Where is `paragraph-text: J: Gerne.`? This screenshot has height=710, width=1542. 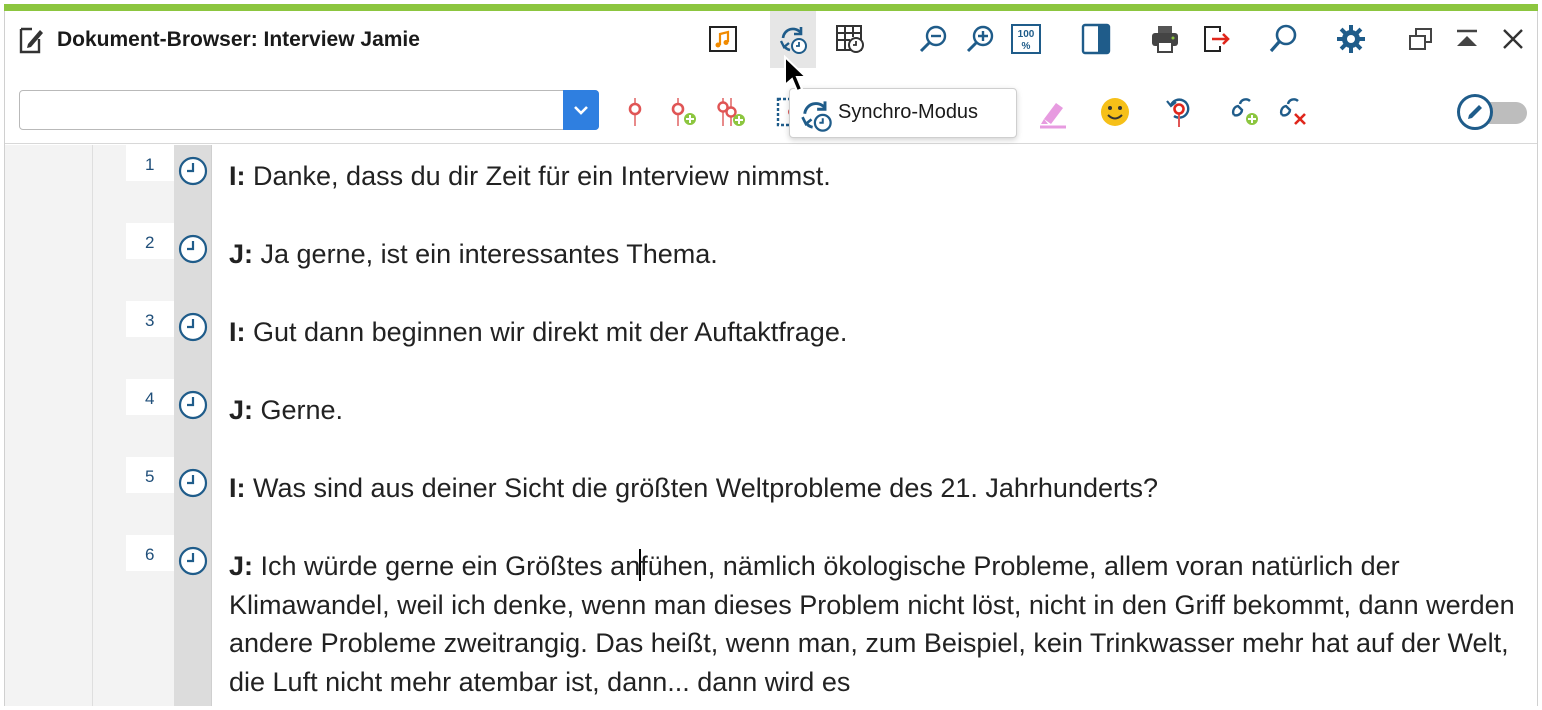
paragraph-text: J: Gerne. is located at coordinates (879, 410).